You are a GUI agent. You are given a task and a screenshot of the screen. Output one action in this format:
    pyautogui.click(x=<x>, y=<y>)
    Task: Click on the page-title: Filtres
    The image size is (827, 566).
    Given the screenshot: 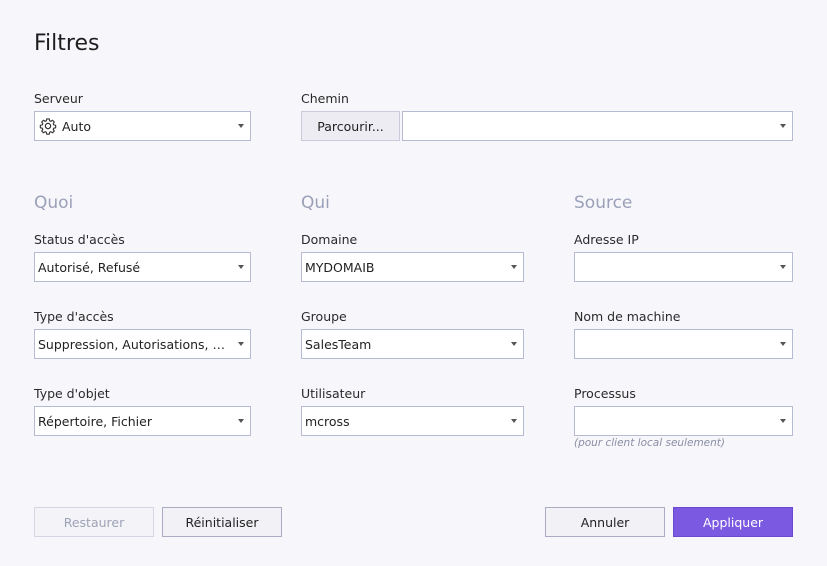 What is the action you would take?
    pyautogui.click(x=67, y=43)
    